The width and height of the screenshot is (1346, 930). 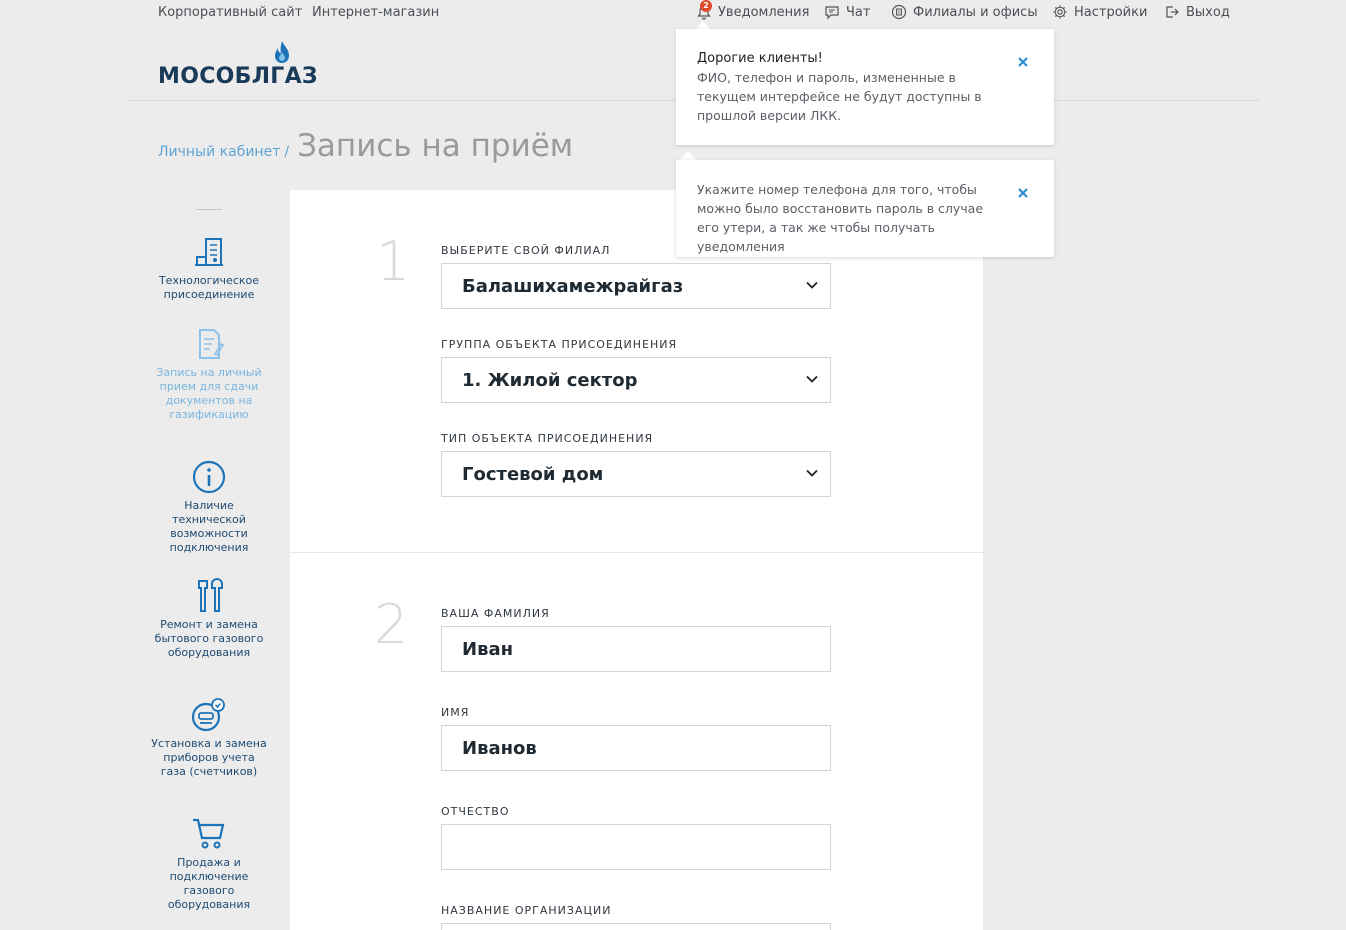 I want to click on organization-label: НАЗВАНИЕ ОРГАНИЗАЦИИ, so click(x=526, y=910).